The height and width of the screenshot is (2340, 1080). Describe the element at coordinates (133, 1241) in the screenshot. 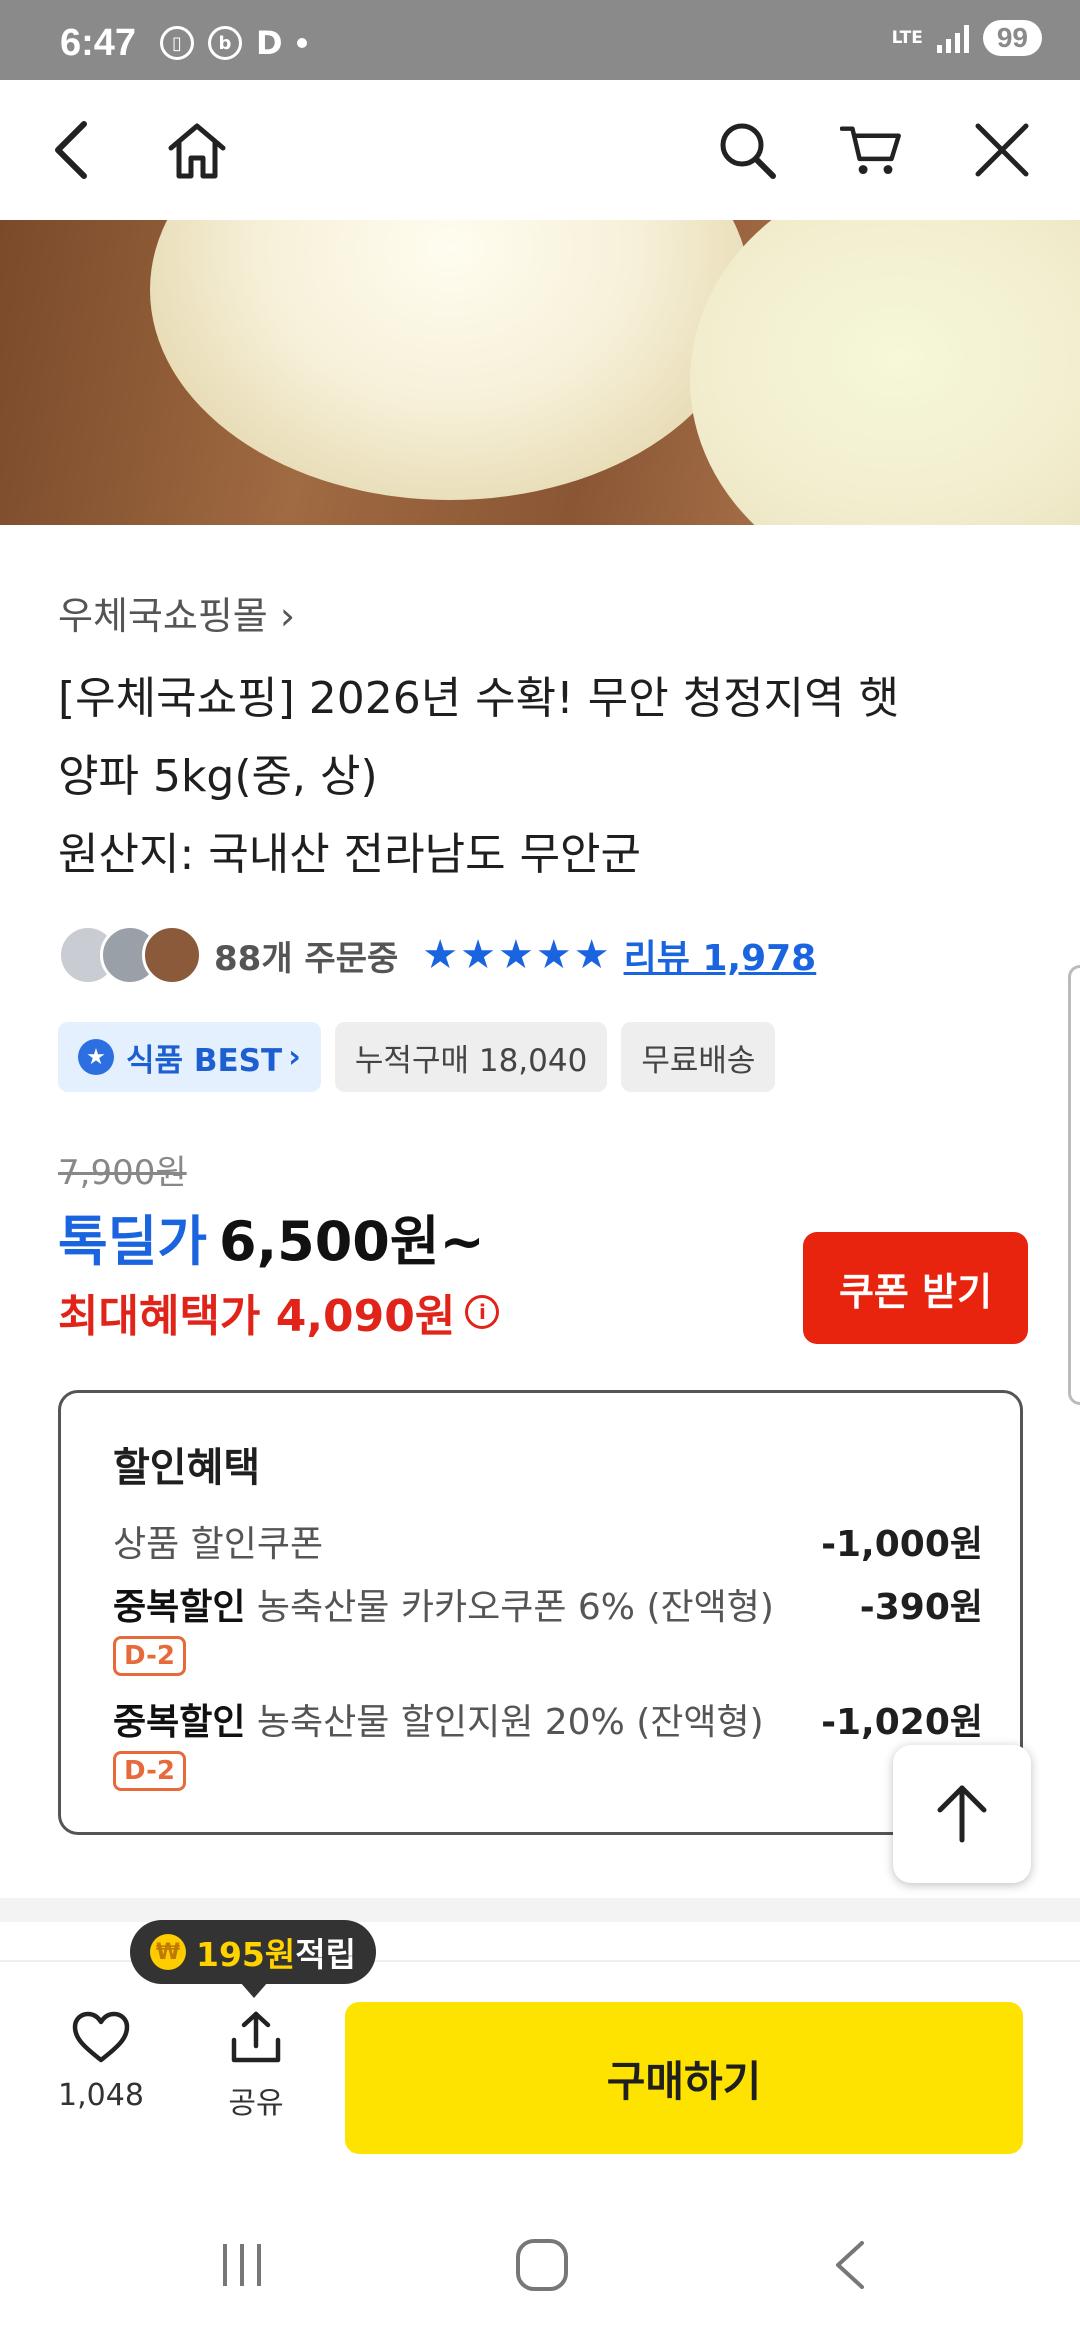

I see `deal-label: 톡딜가` at that location.